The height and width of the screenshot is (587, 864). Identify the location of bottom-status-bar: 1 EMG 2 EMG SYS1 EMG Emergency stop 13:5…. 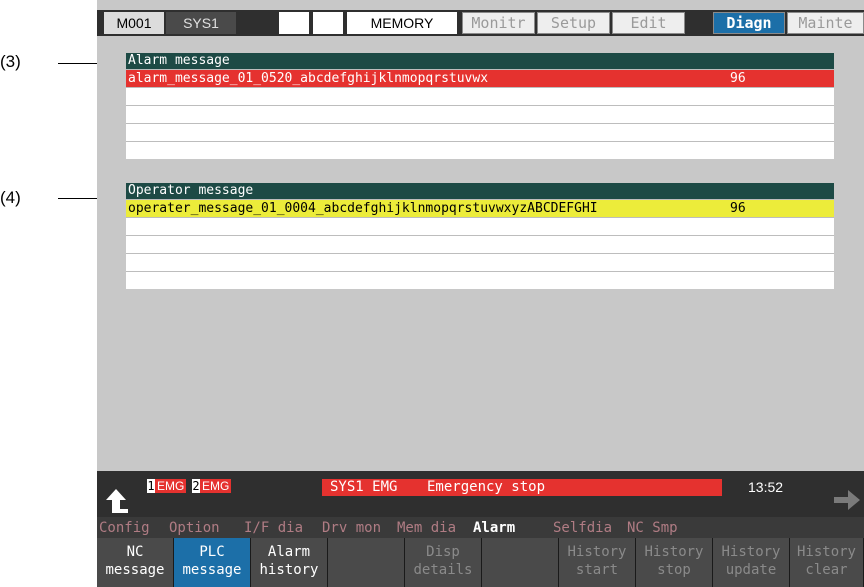
(480, 494).